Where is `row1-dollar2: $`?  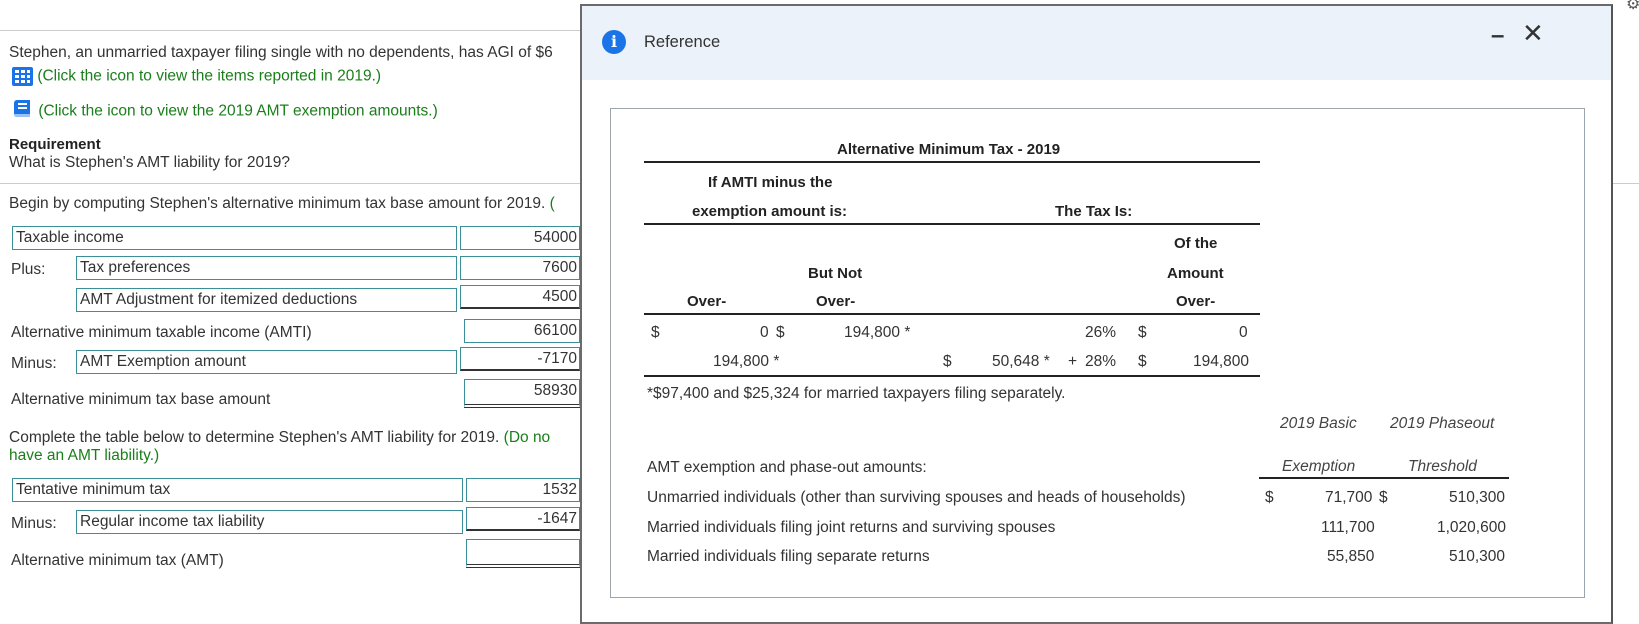
row1-dollar2: $ is located at coordinates (780, 332).